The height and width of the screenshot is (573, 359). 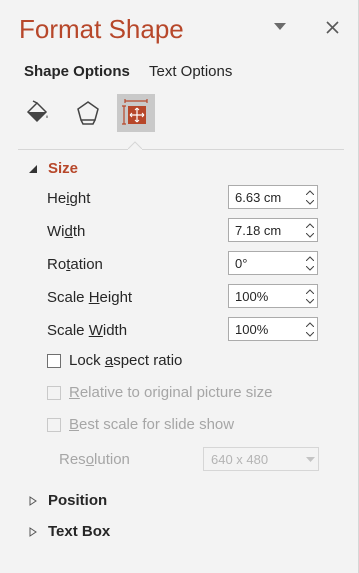 I want to click on close-icon, so click(x=332, y=27).